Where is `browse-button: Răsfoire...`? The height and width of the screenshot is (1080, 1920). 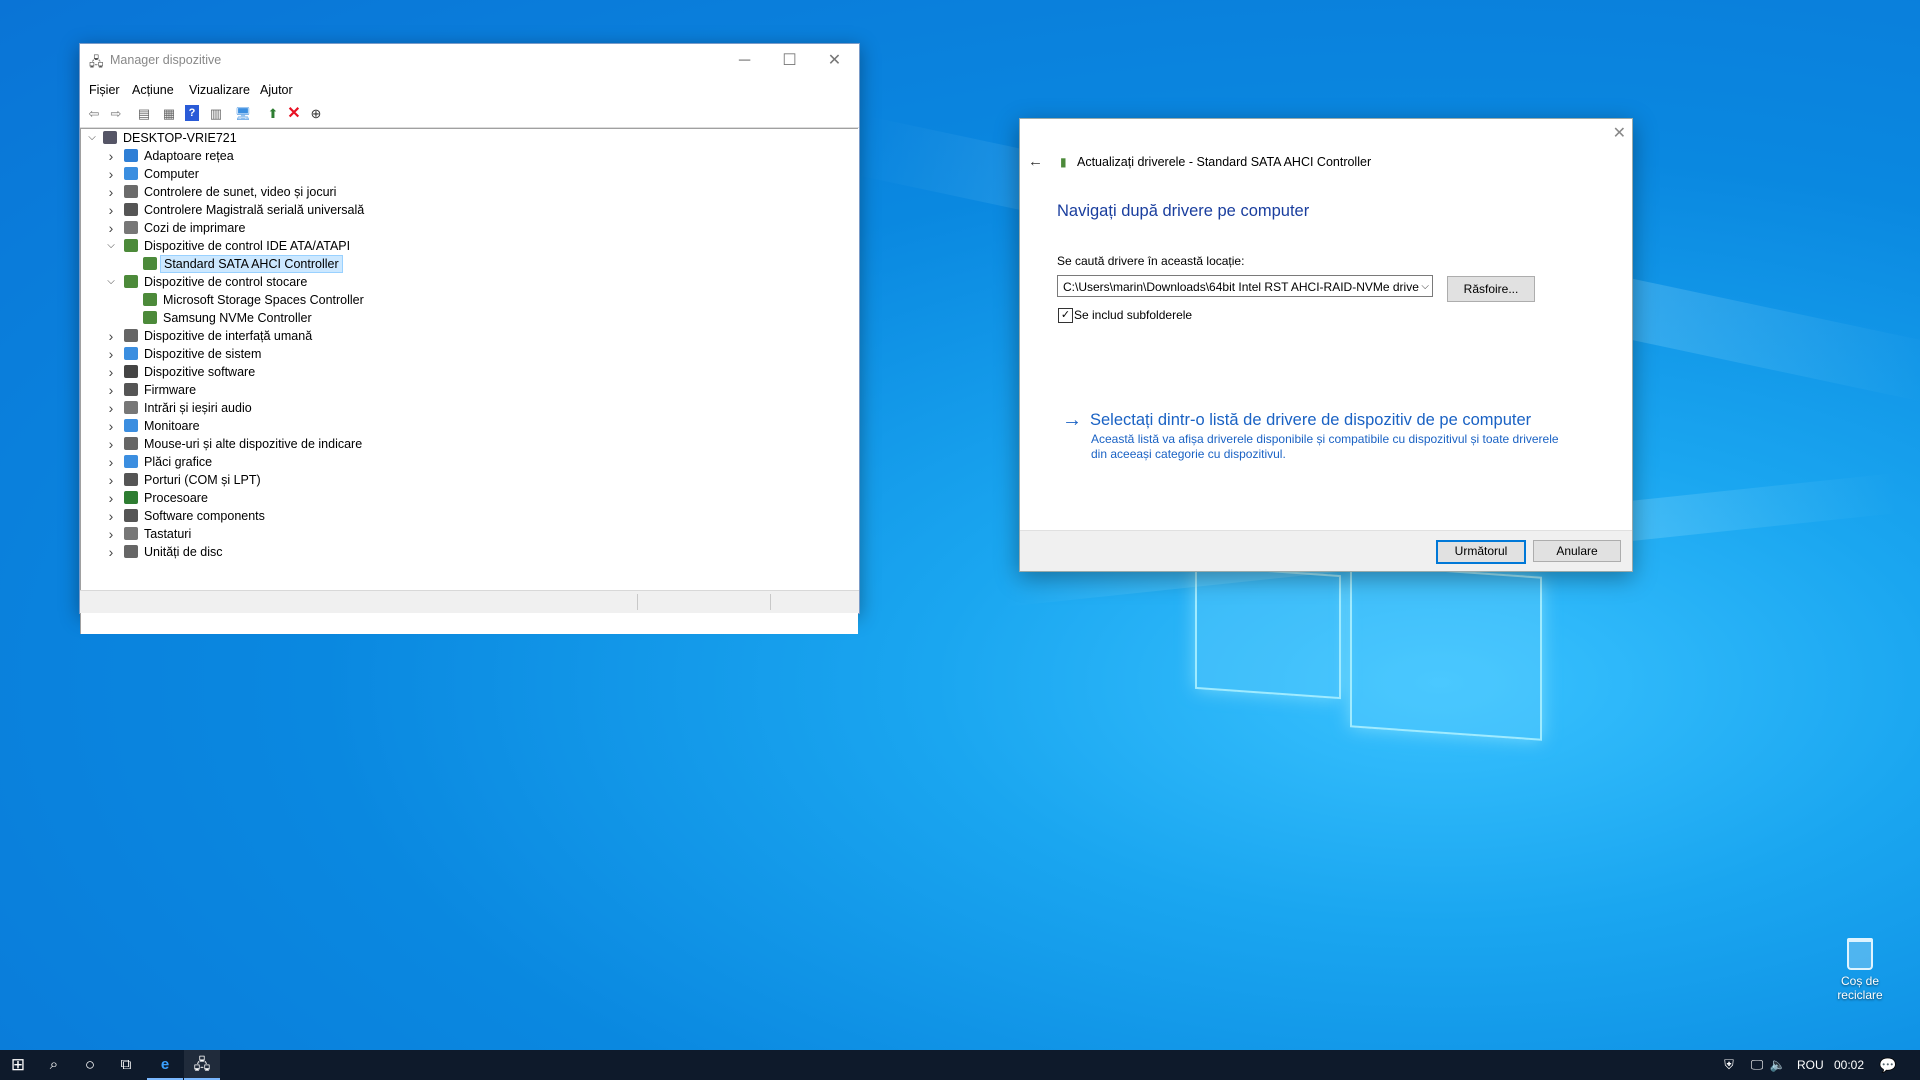 browse-button: Răsfoire... is located at coordinates (1491, 289).